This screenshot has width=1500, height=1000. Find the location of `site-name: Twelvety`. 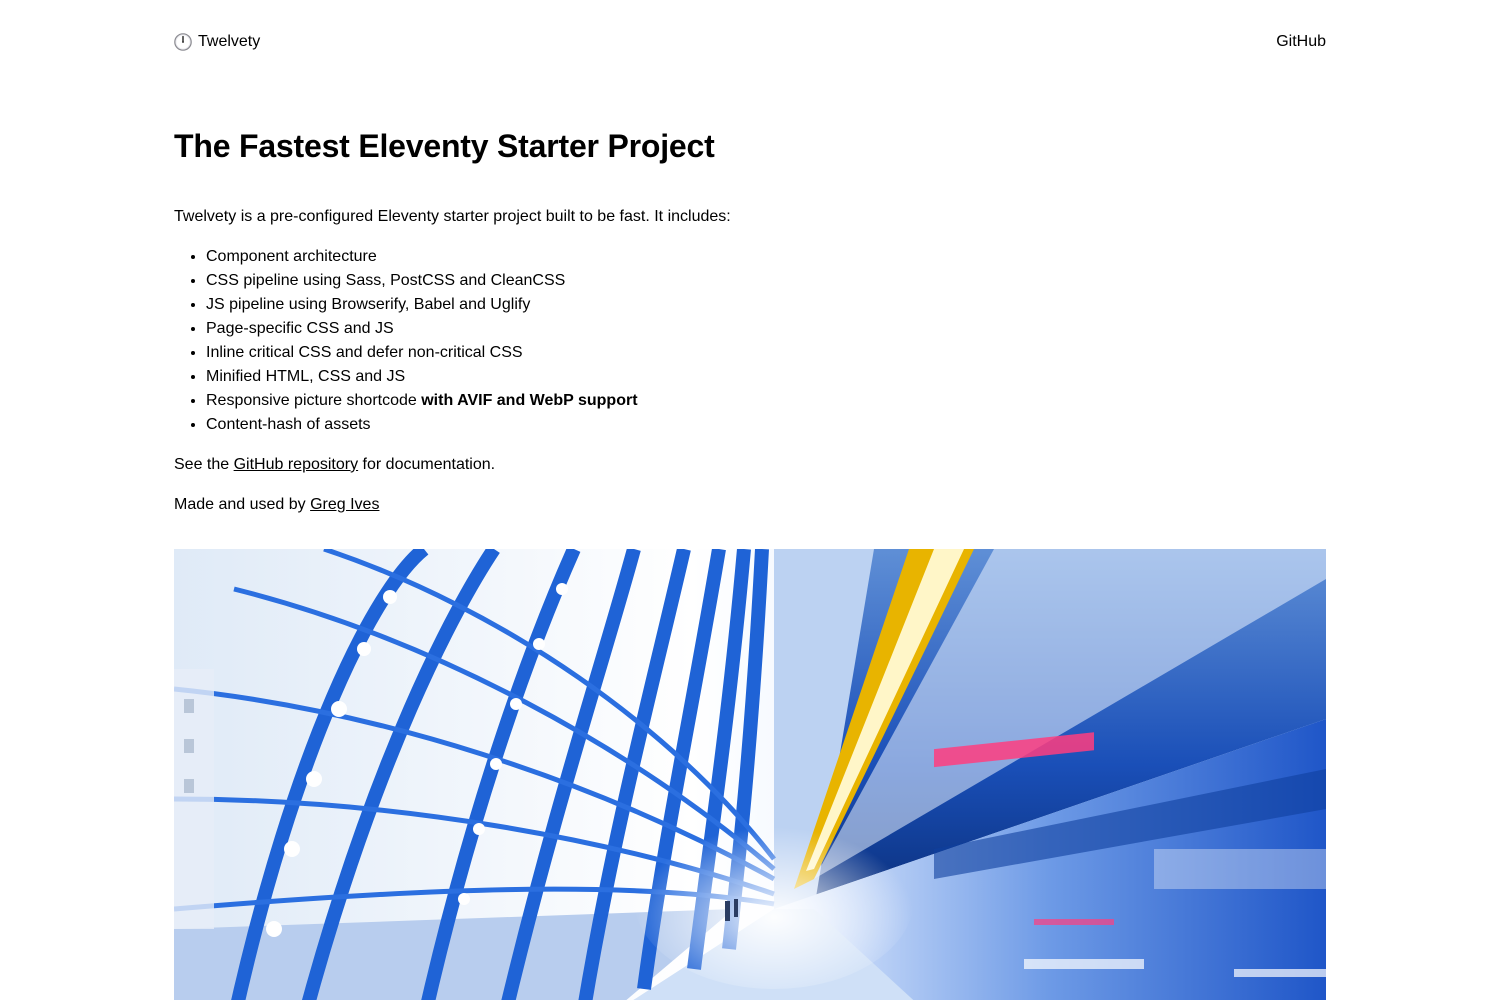

site-name: Twelvety is located at coordinates (229, 41).